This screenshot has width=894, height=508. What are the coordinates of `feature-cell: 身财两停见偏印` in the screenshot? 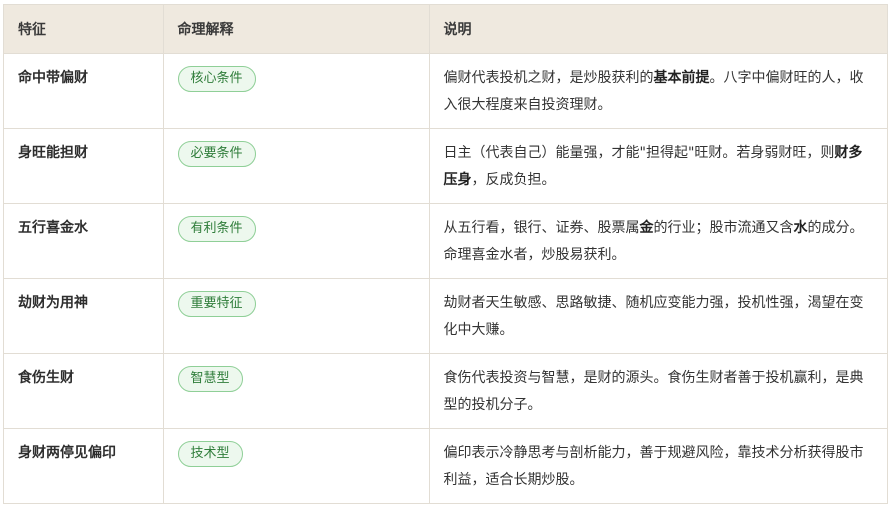 It's located at (84, 465).